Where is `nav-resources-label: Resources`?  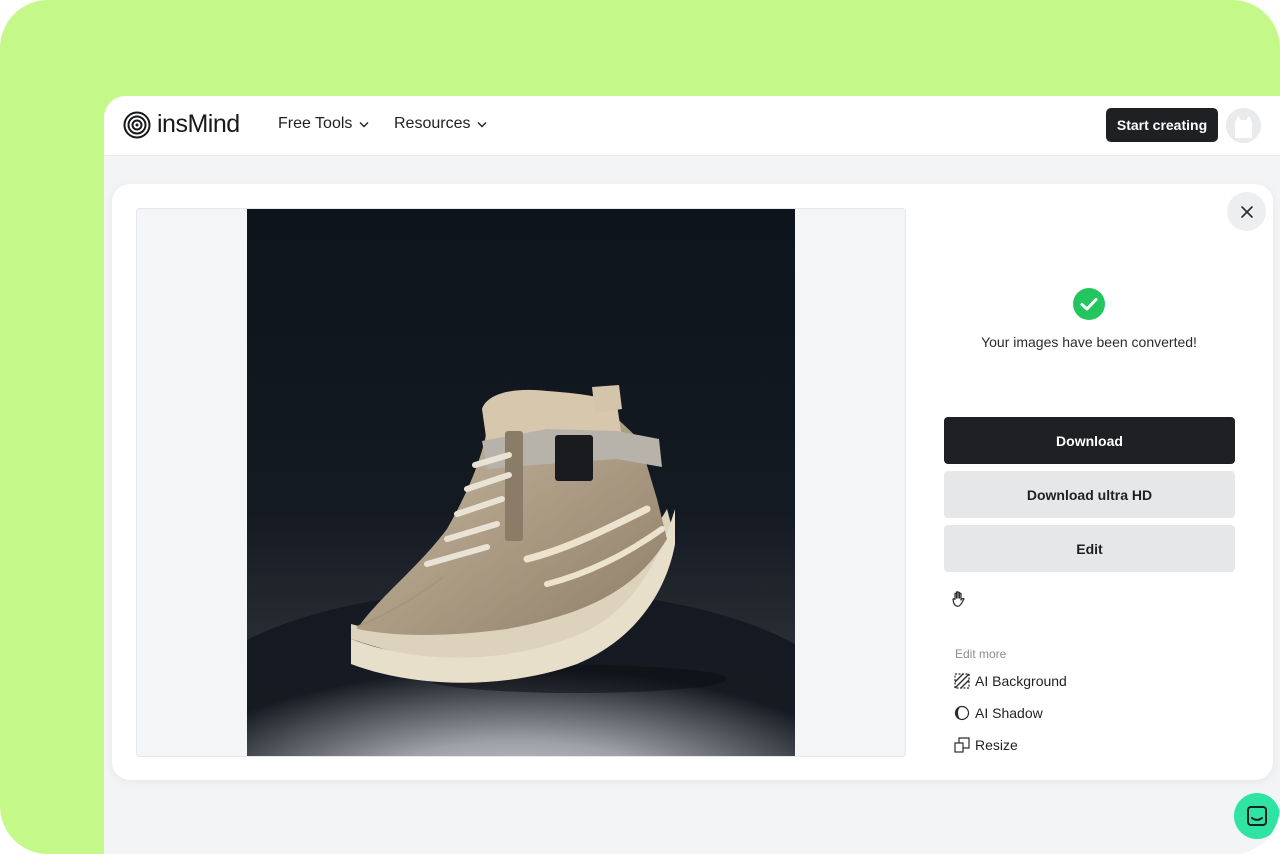 nav-resources-label: Resources is located at coordinates (432, 123).